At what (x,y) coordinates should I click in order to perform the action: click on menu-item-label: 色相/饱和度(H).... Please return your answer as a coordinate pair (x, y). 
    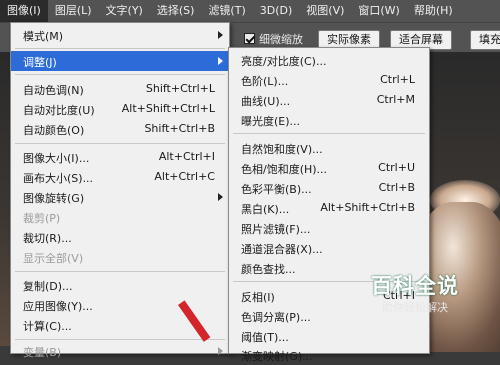
    Looking at the image, I should click on (284, 169).